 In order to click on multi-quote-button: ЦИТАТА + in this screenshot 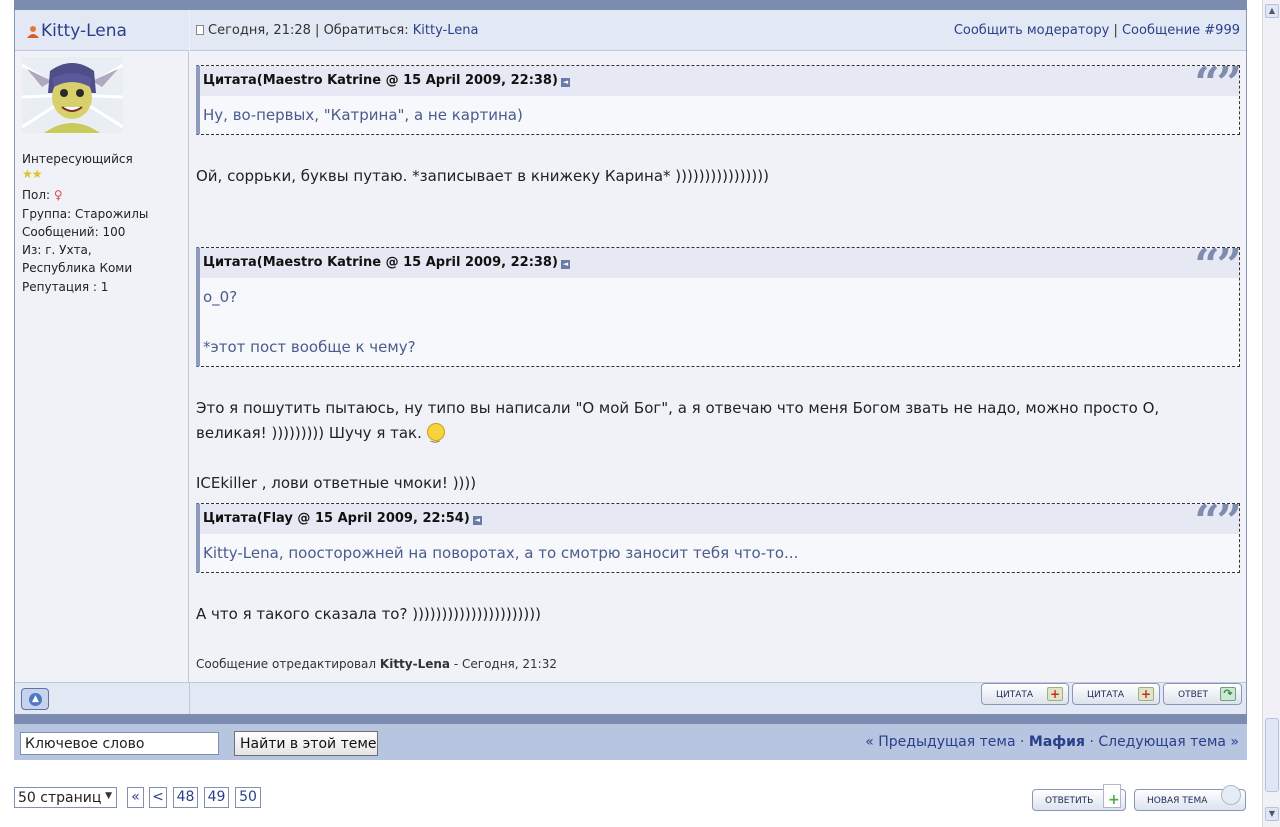, I will do `click(1116, 694)`.